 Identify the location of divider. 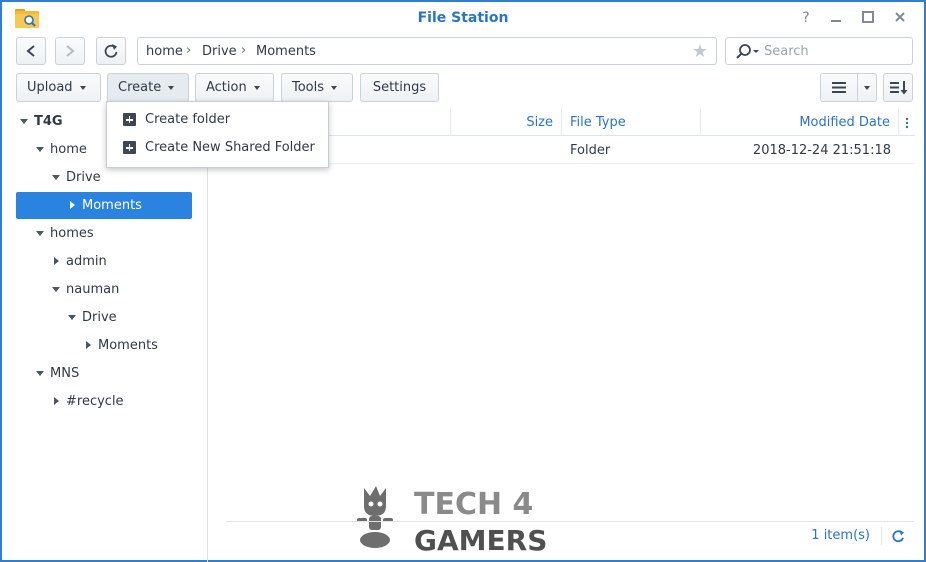
(881, 536).